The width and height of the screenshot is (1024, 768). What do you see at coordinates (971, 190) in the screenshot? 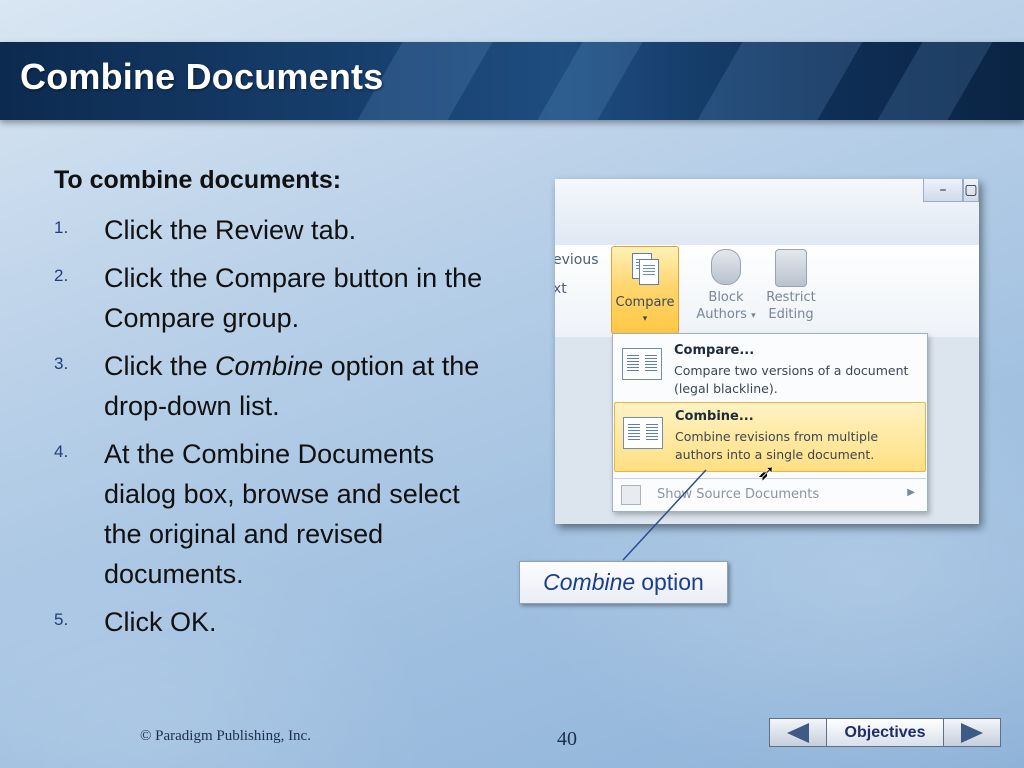
I see `restore-button: ▢` at bounding box center [971, 190].